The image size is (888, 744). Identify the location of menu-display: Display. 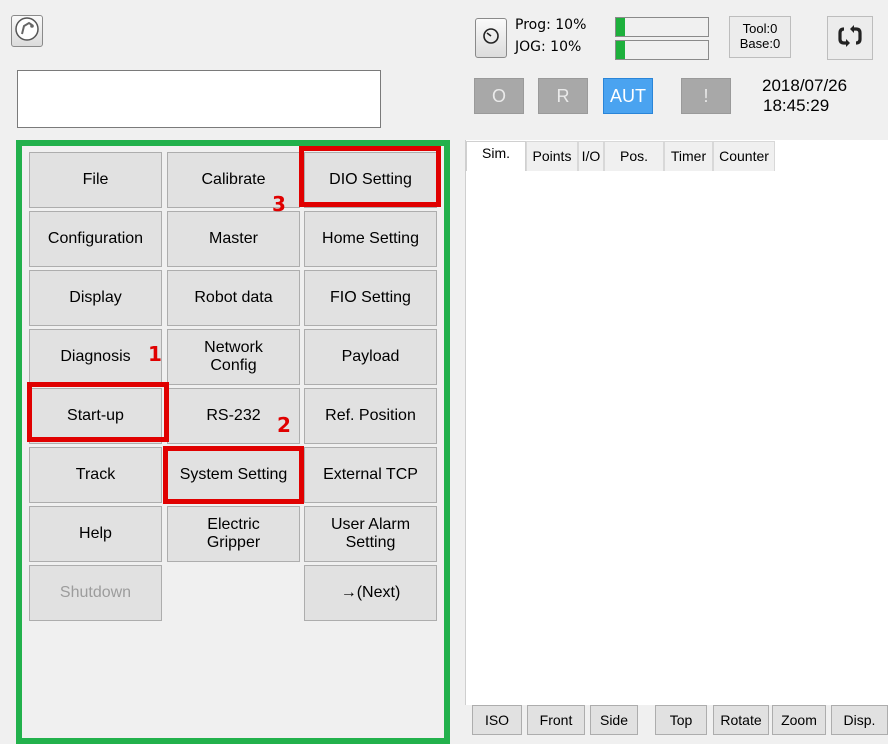
(95, 298).